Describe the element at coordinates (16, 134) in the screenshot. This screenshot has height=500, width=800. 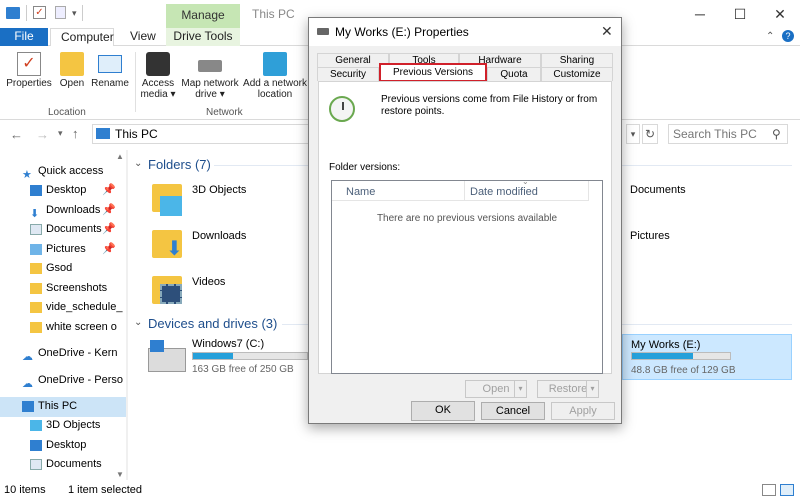
I see `back-icon: ←` at that location.